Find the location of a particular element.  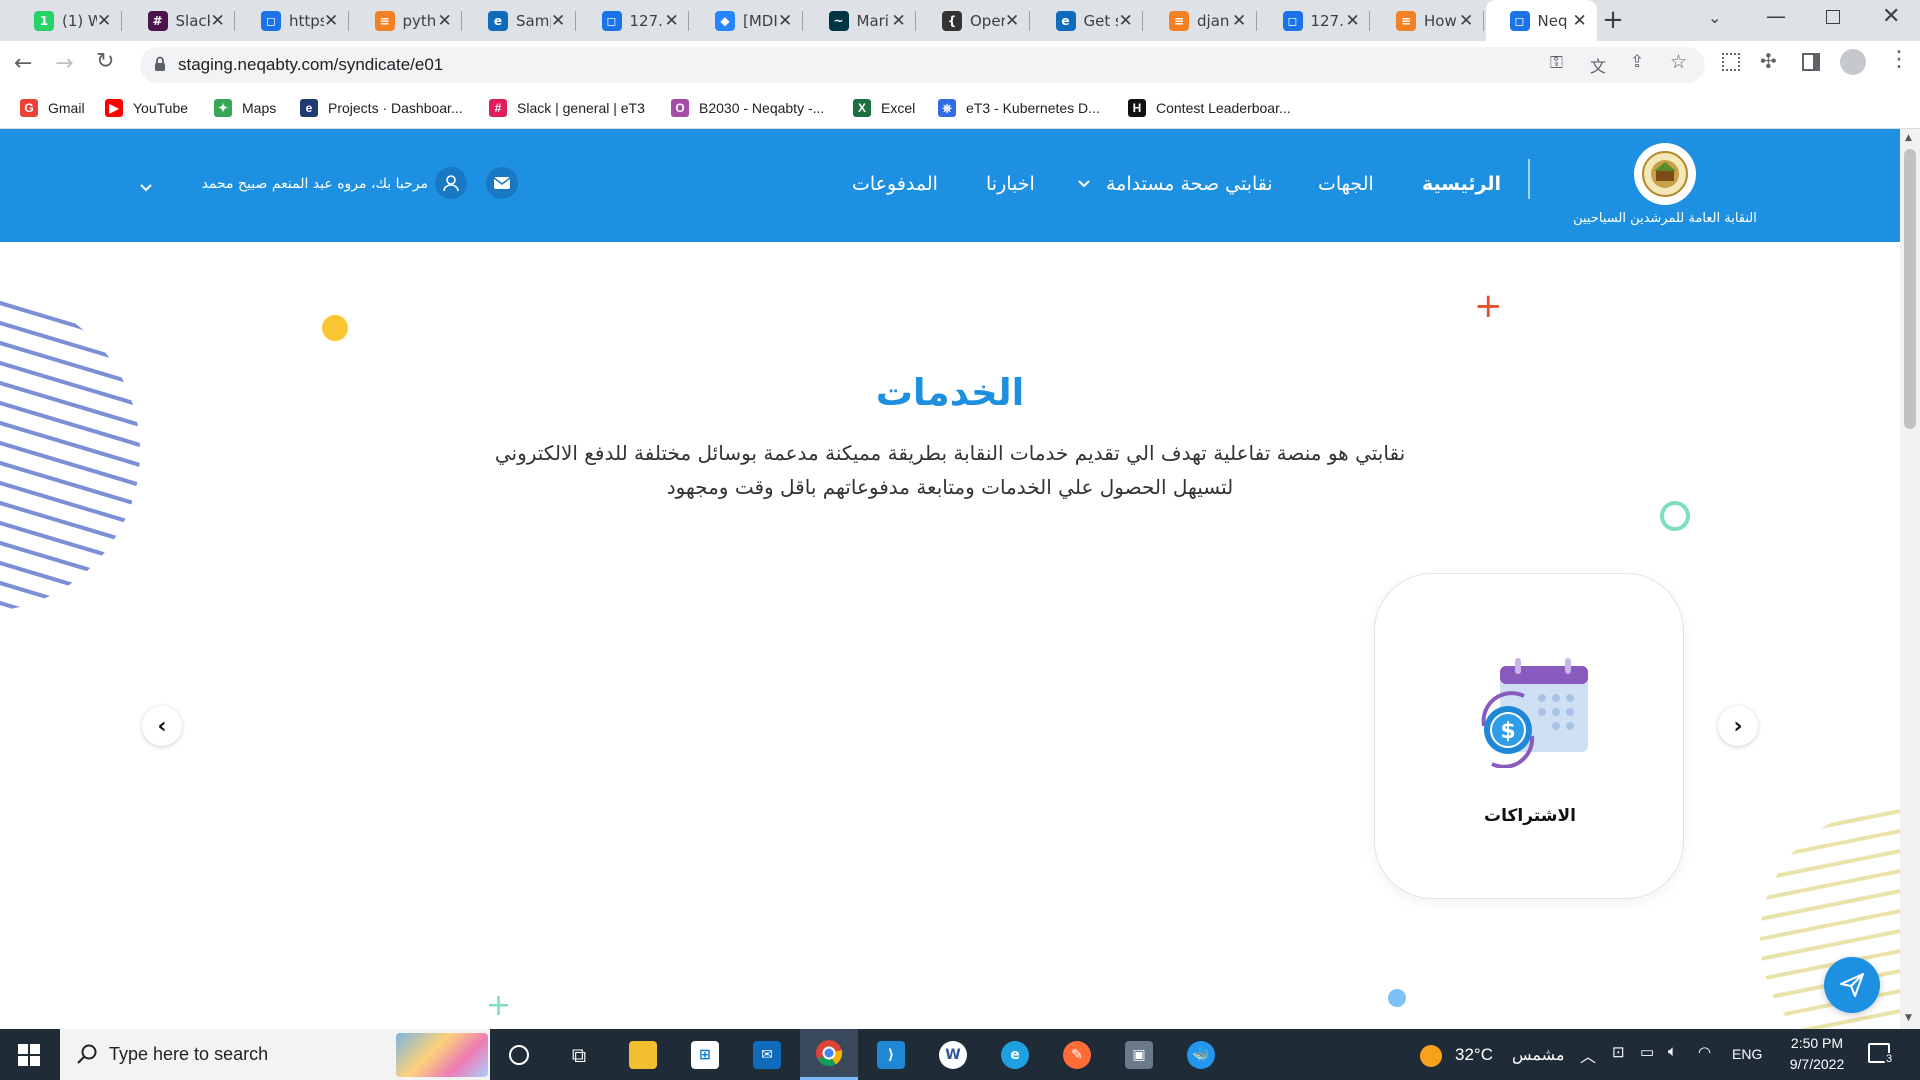

task-view-icon: ⧉ is located at coordinates (579, 1054).